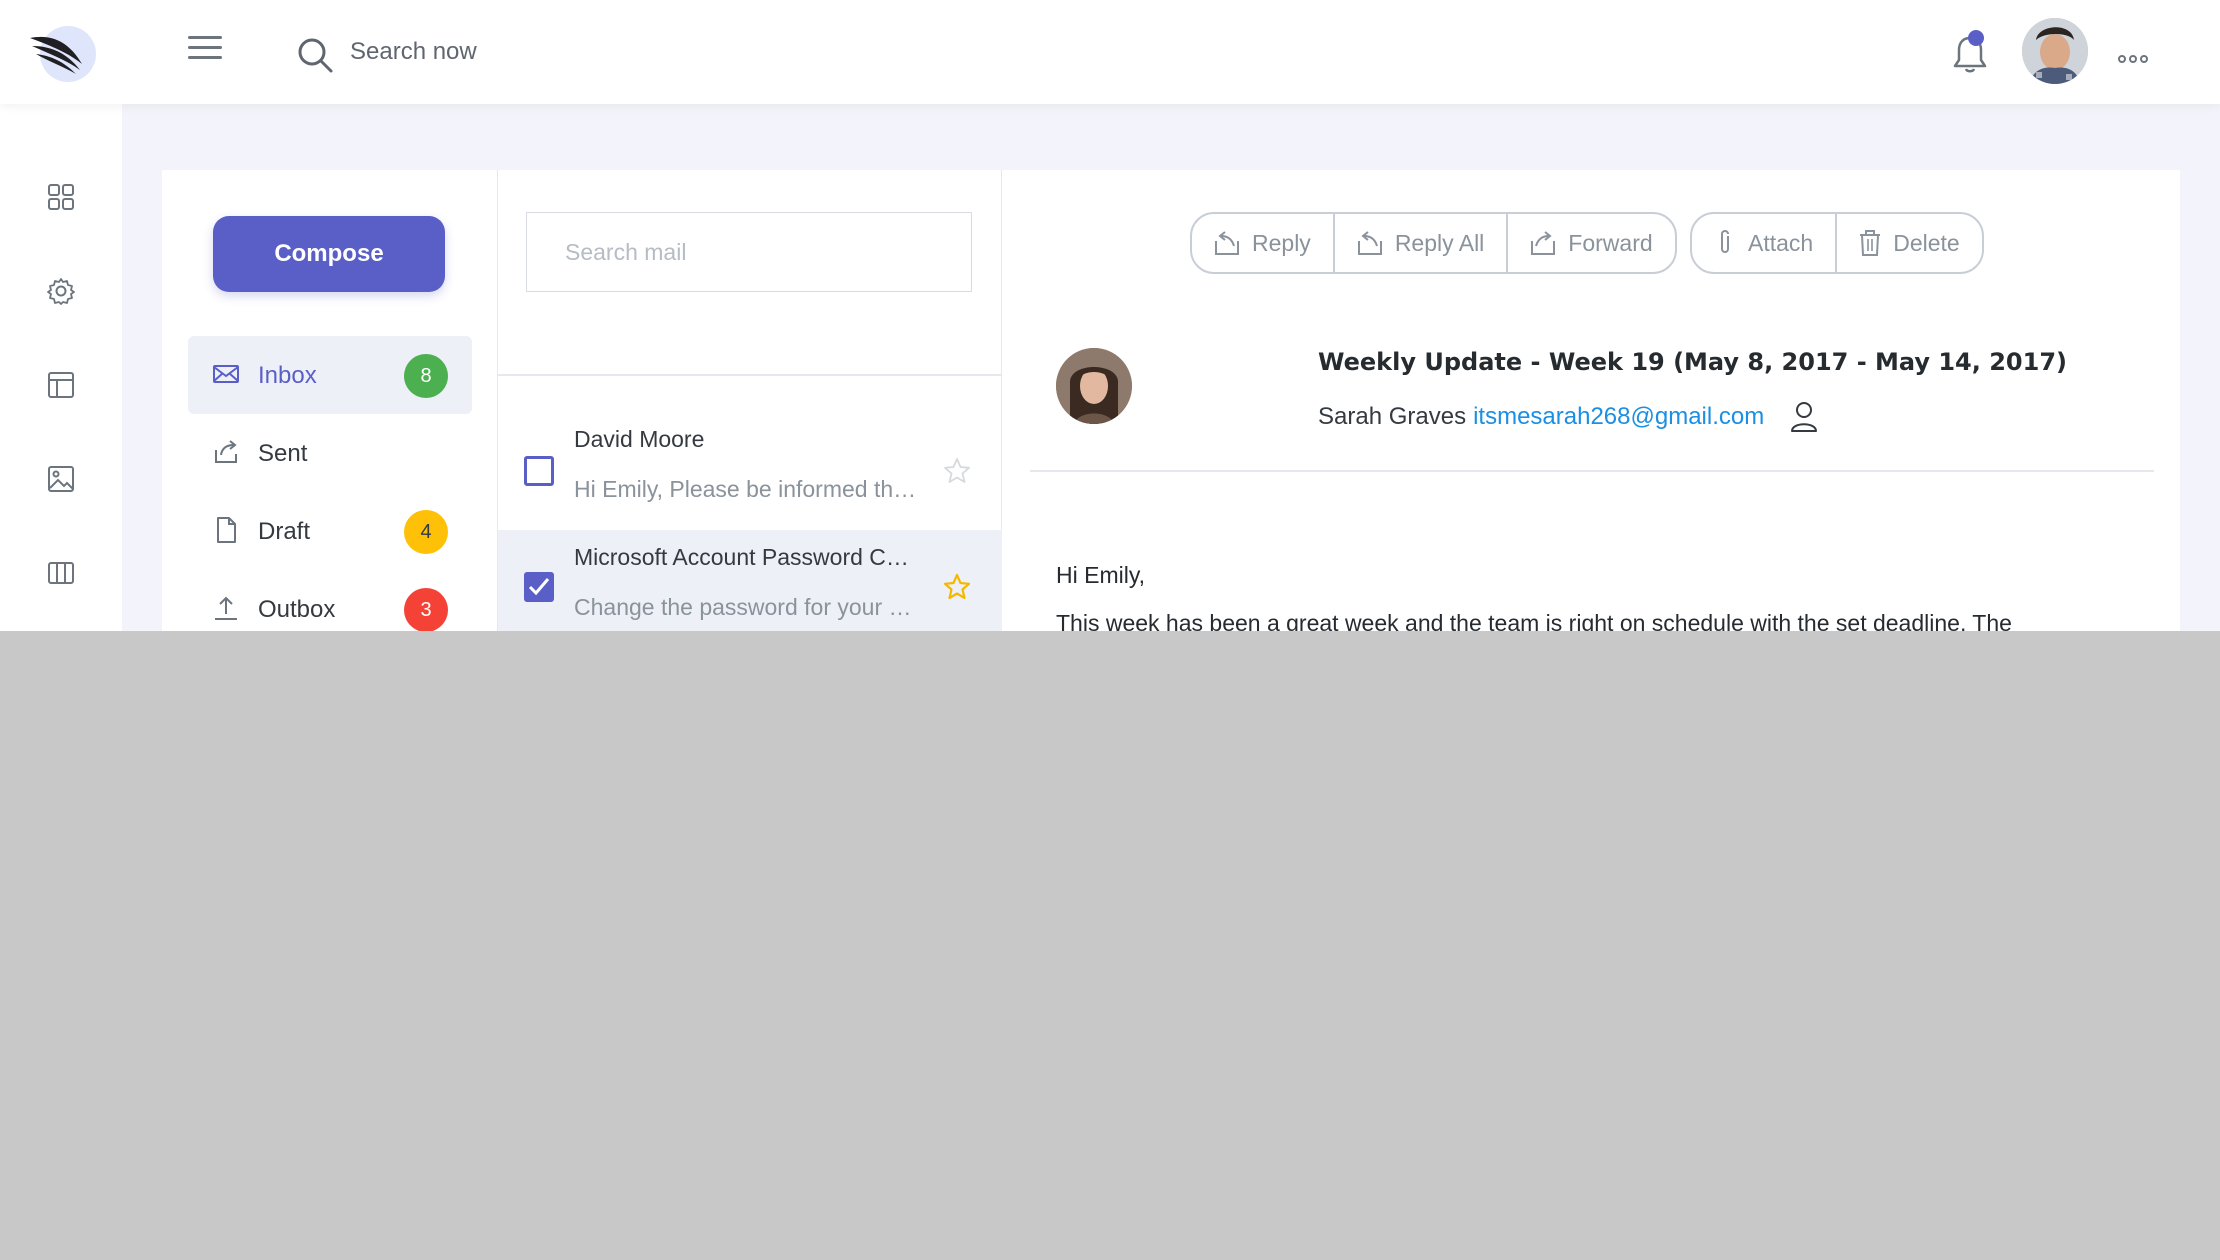  Describe the element at coordinates (61, 385) in the screenshot. I see `layout-icon` at that location.